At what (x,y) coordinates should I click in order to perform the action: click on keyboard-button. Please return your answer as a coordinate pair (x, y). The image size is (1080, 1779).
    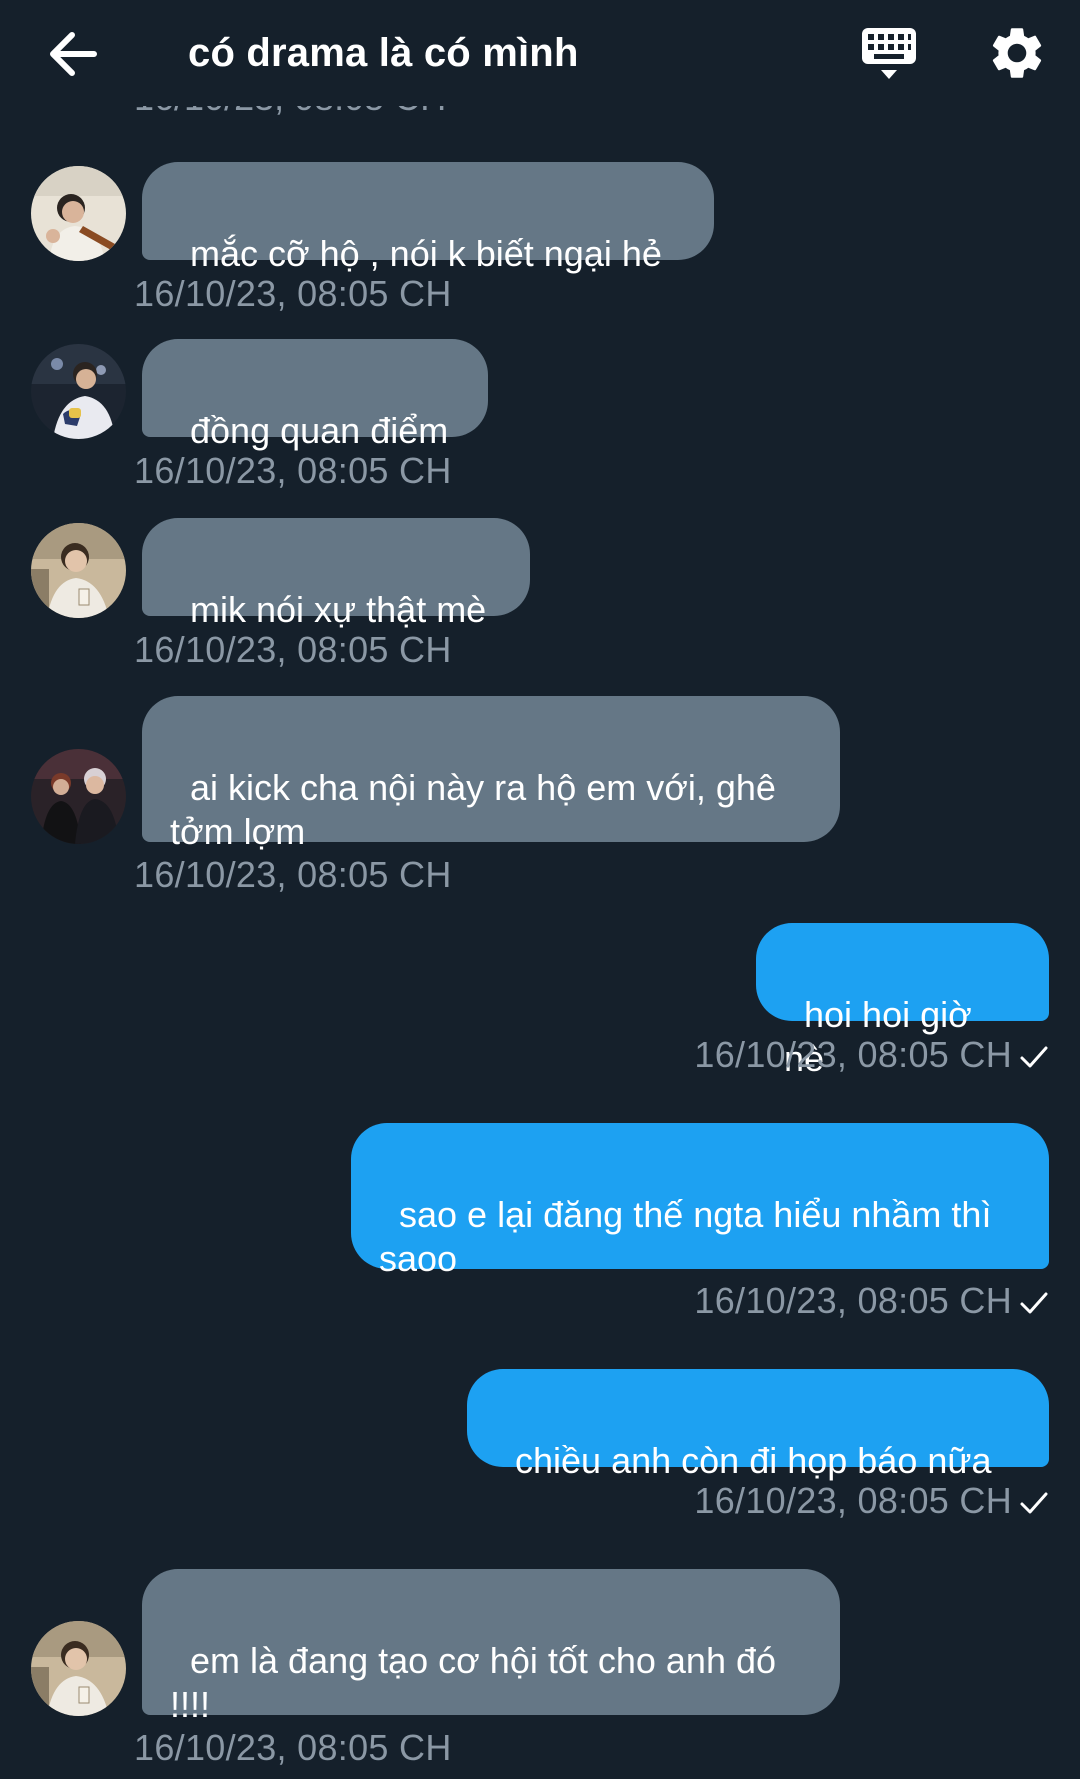
    Looking at the image, I should click on (892, 55).